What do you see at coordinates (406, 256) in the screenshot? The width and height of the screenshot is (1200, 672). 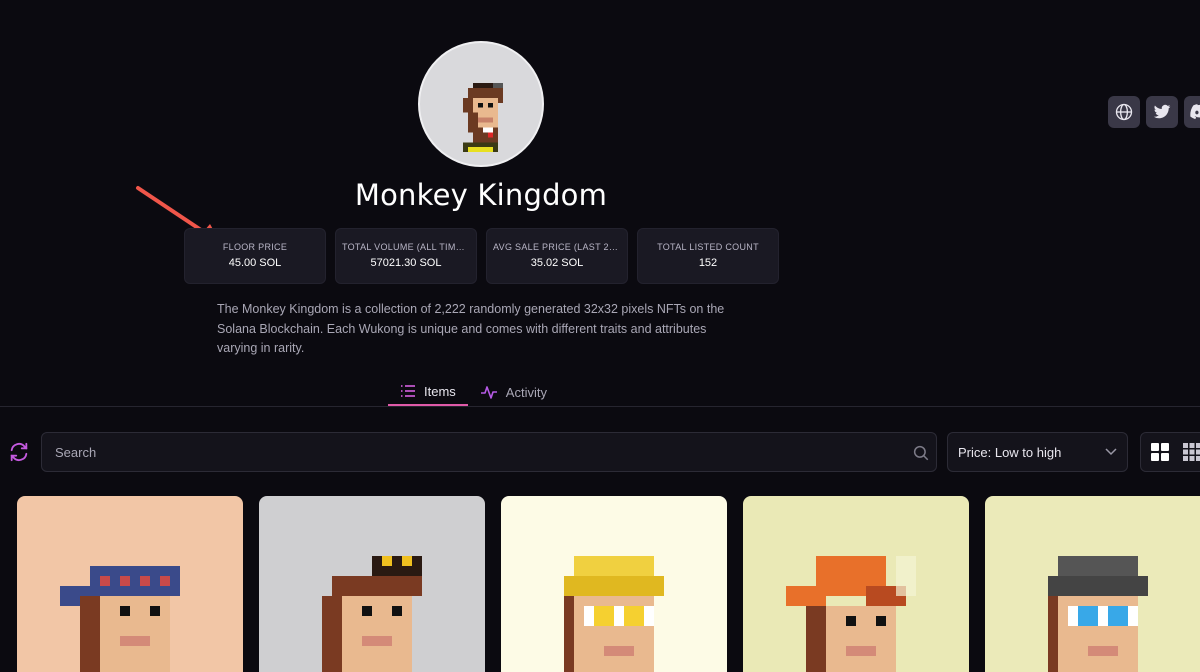 I see `stat-total-volume: TOTAL VOLUME (ALL TIME... 57021.30 SOL` at bounding box center [406, 256].